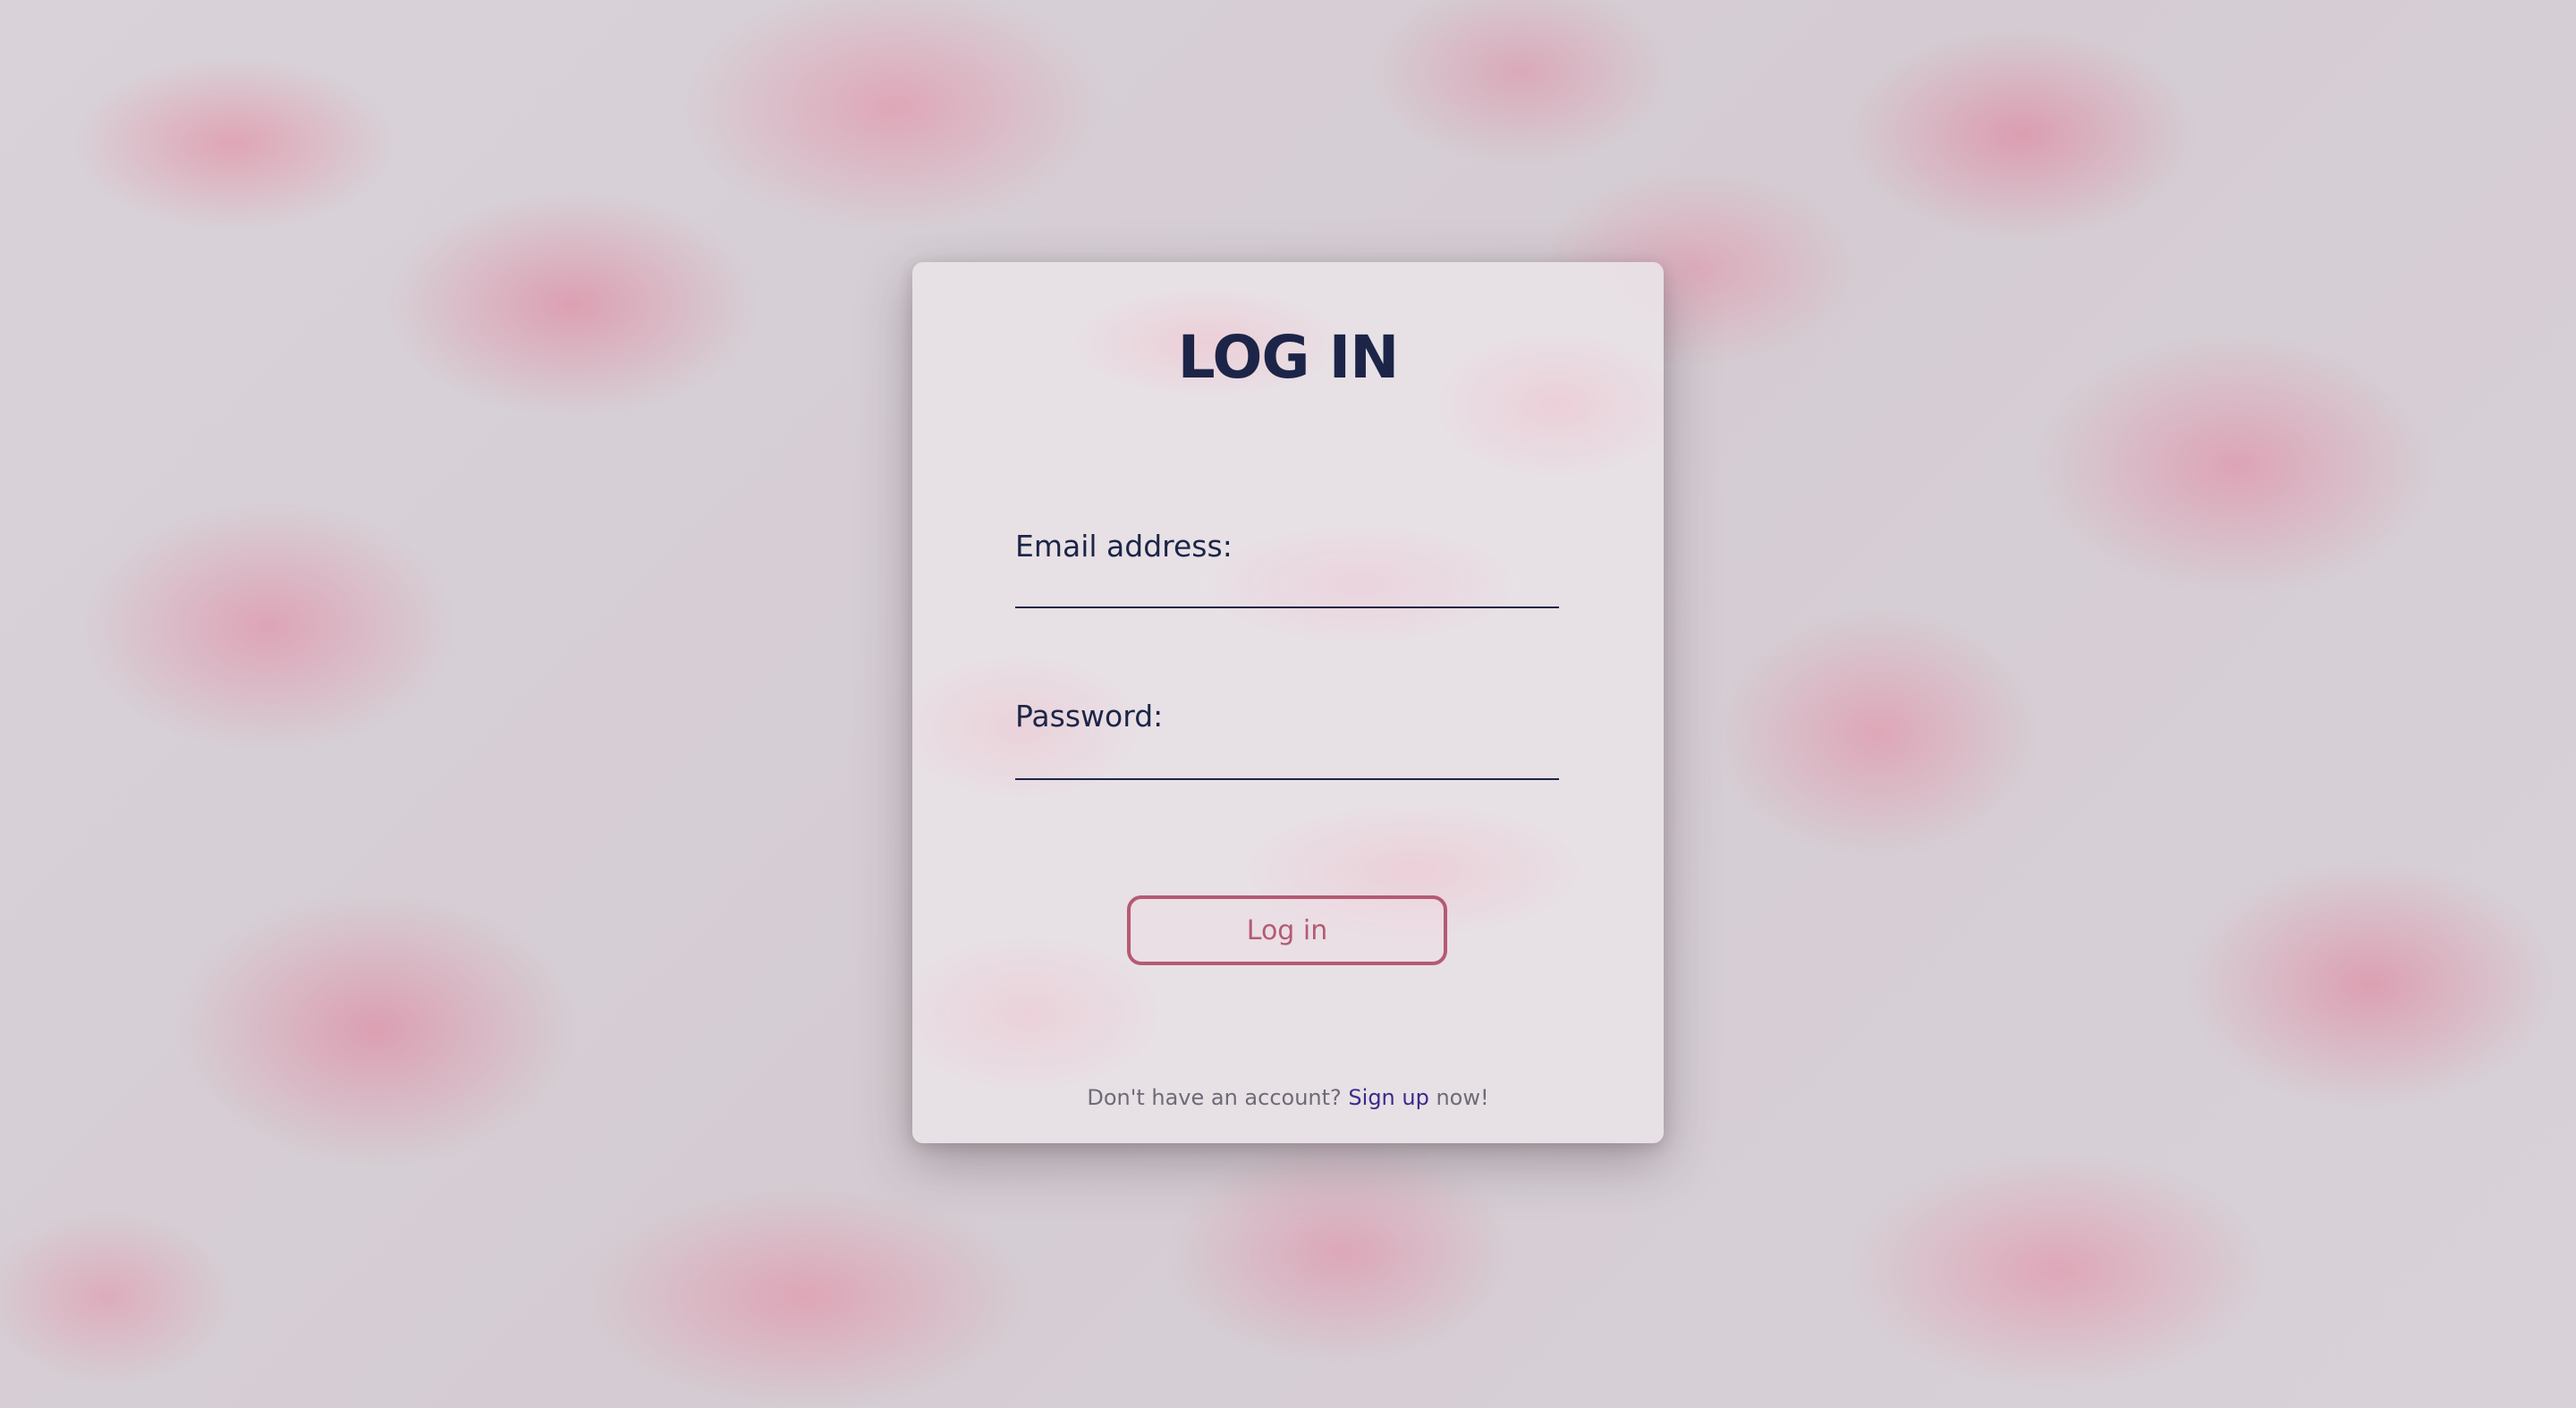 The image size is (2576, 1408). What do you see at coordinates (1388, 1097) in the screenshot?
I see `signup-link: Sign up` at bounding box center [1388, 1097].